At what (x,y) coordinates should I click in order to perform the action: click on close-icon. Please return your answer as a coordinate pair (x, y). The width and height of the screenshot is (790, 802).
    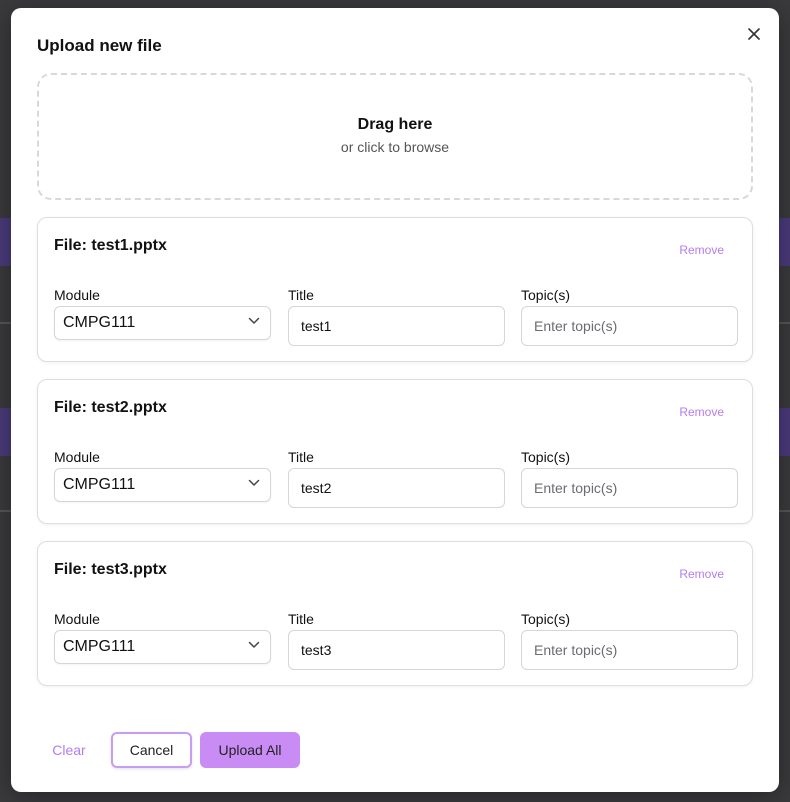
    Looking at the image, I should click on (754, 34).